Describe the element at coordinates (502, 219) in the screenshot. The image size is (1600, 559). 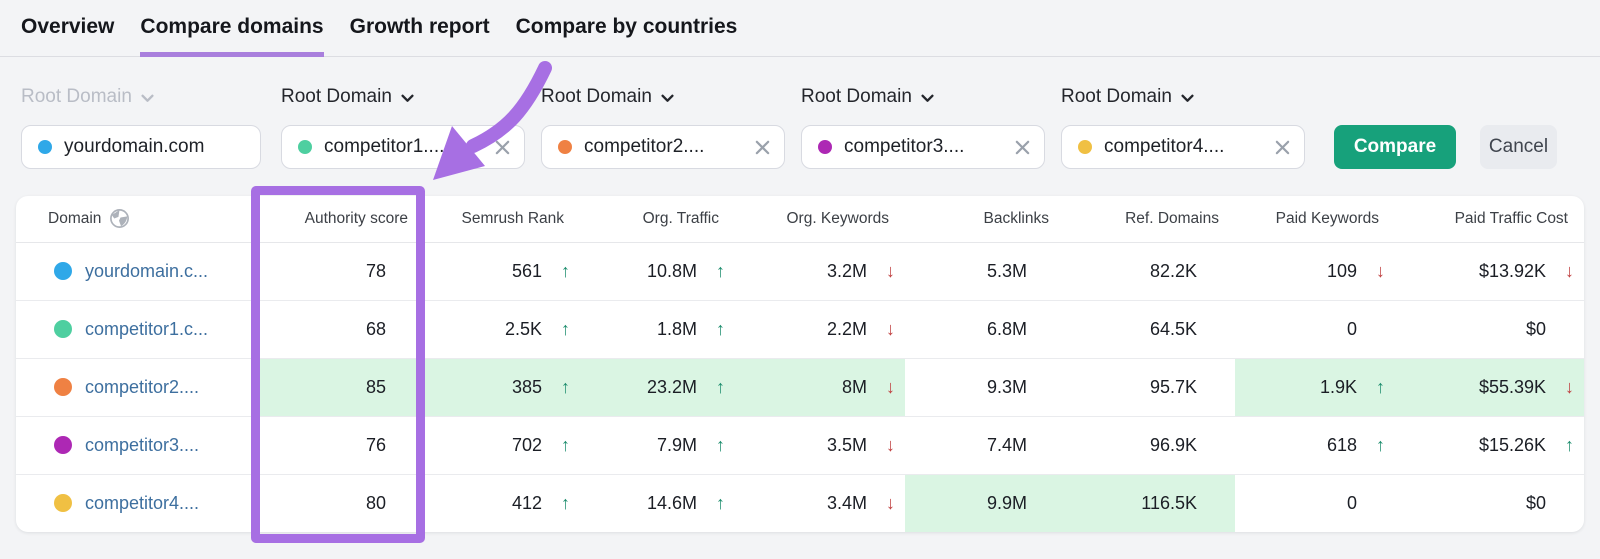
I see `column-header-semrush-rank: Semrush Rank` at that location.